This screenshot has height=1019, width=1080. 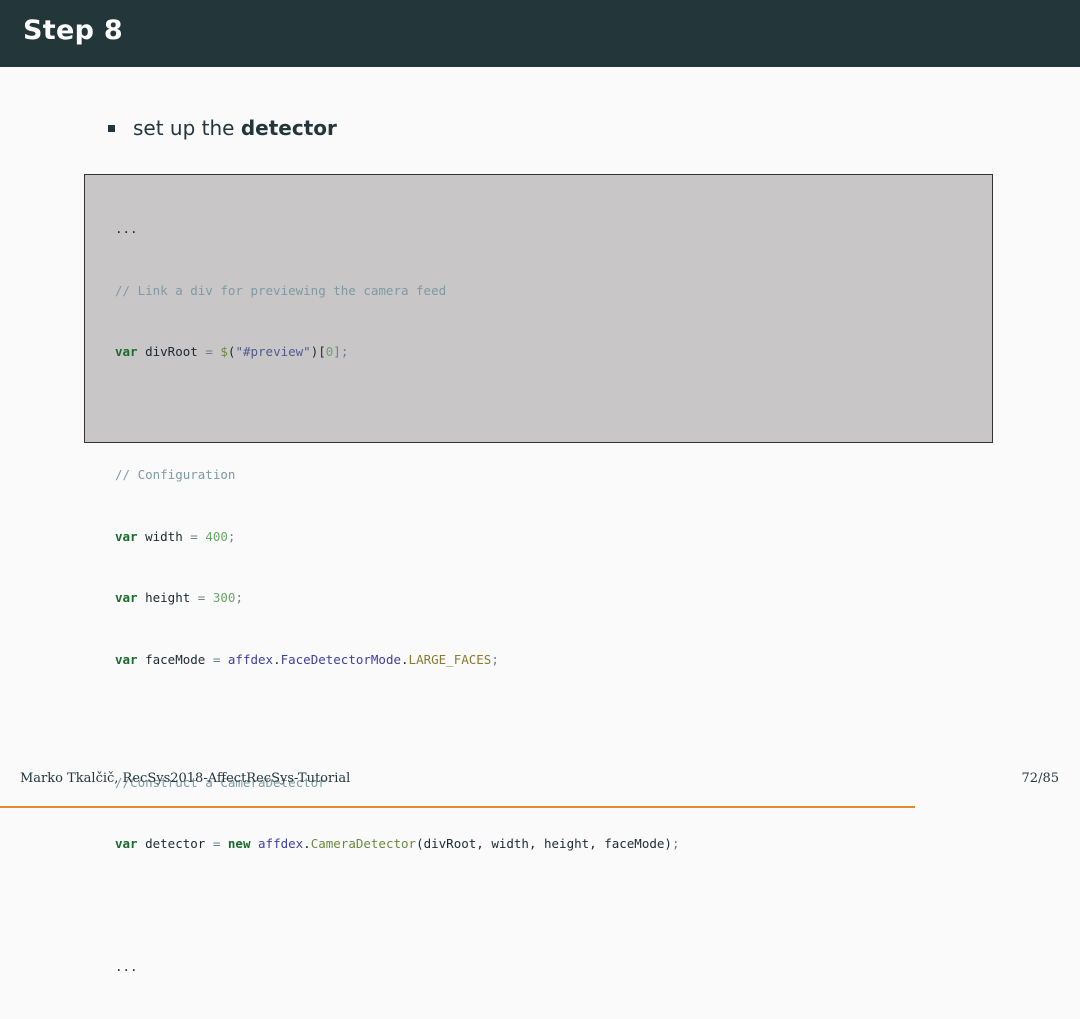 What do you see at coordinates (341, 351) in the screenshot?
I see `punctuation: ];` at bounding box center [341, 351].